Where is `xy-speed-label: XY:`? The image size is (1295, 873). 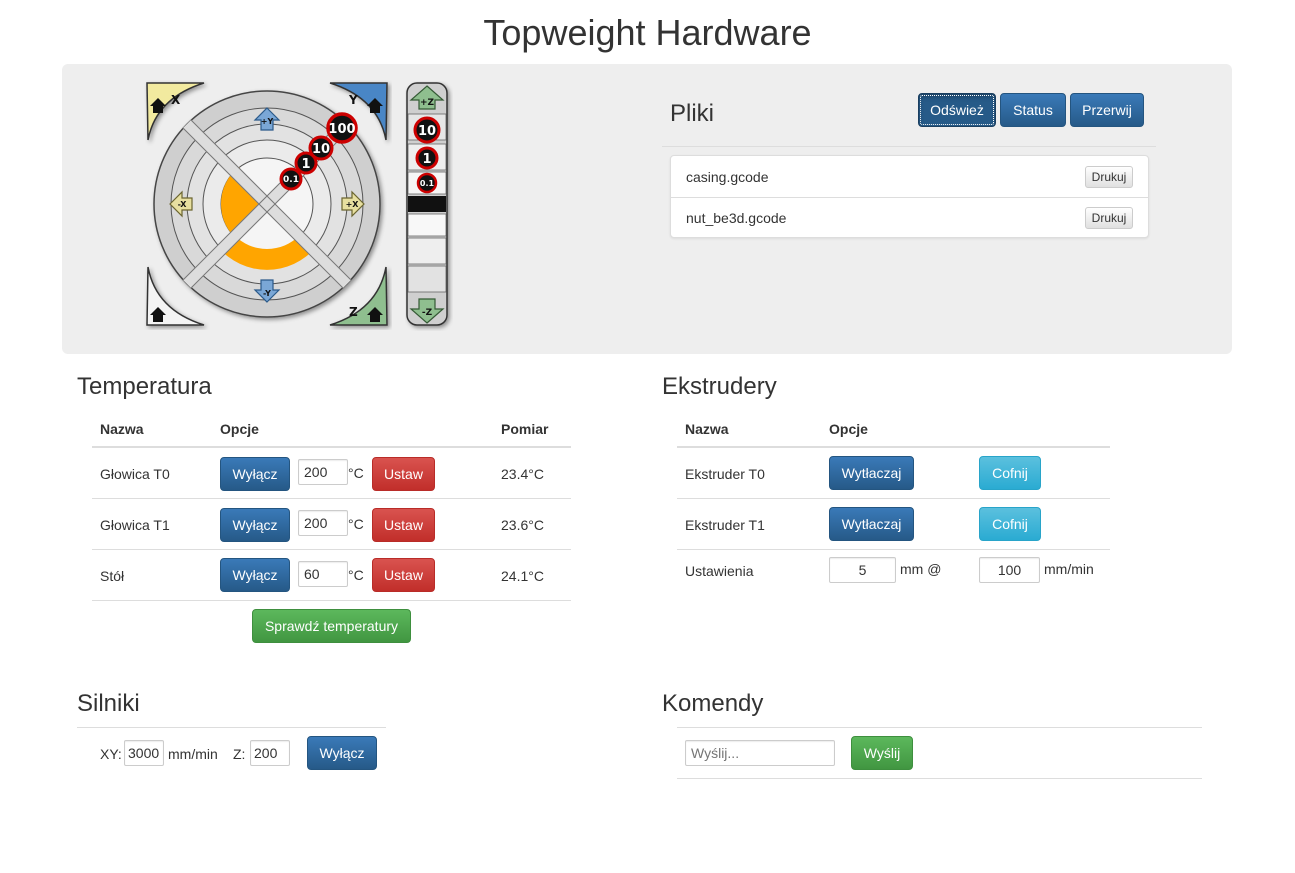 xy-speed-label: XY: is located at coordinates (111, 754).